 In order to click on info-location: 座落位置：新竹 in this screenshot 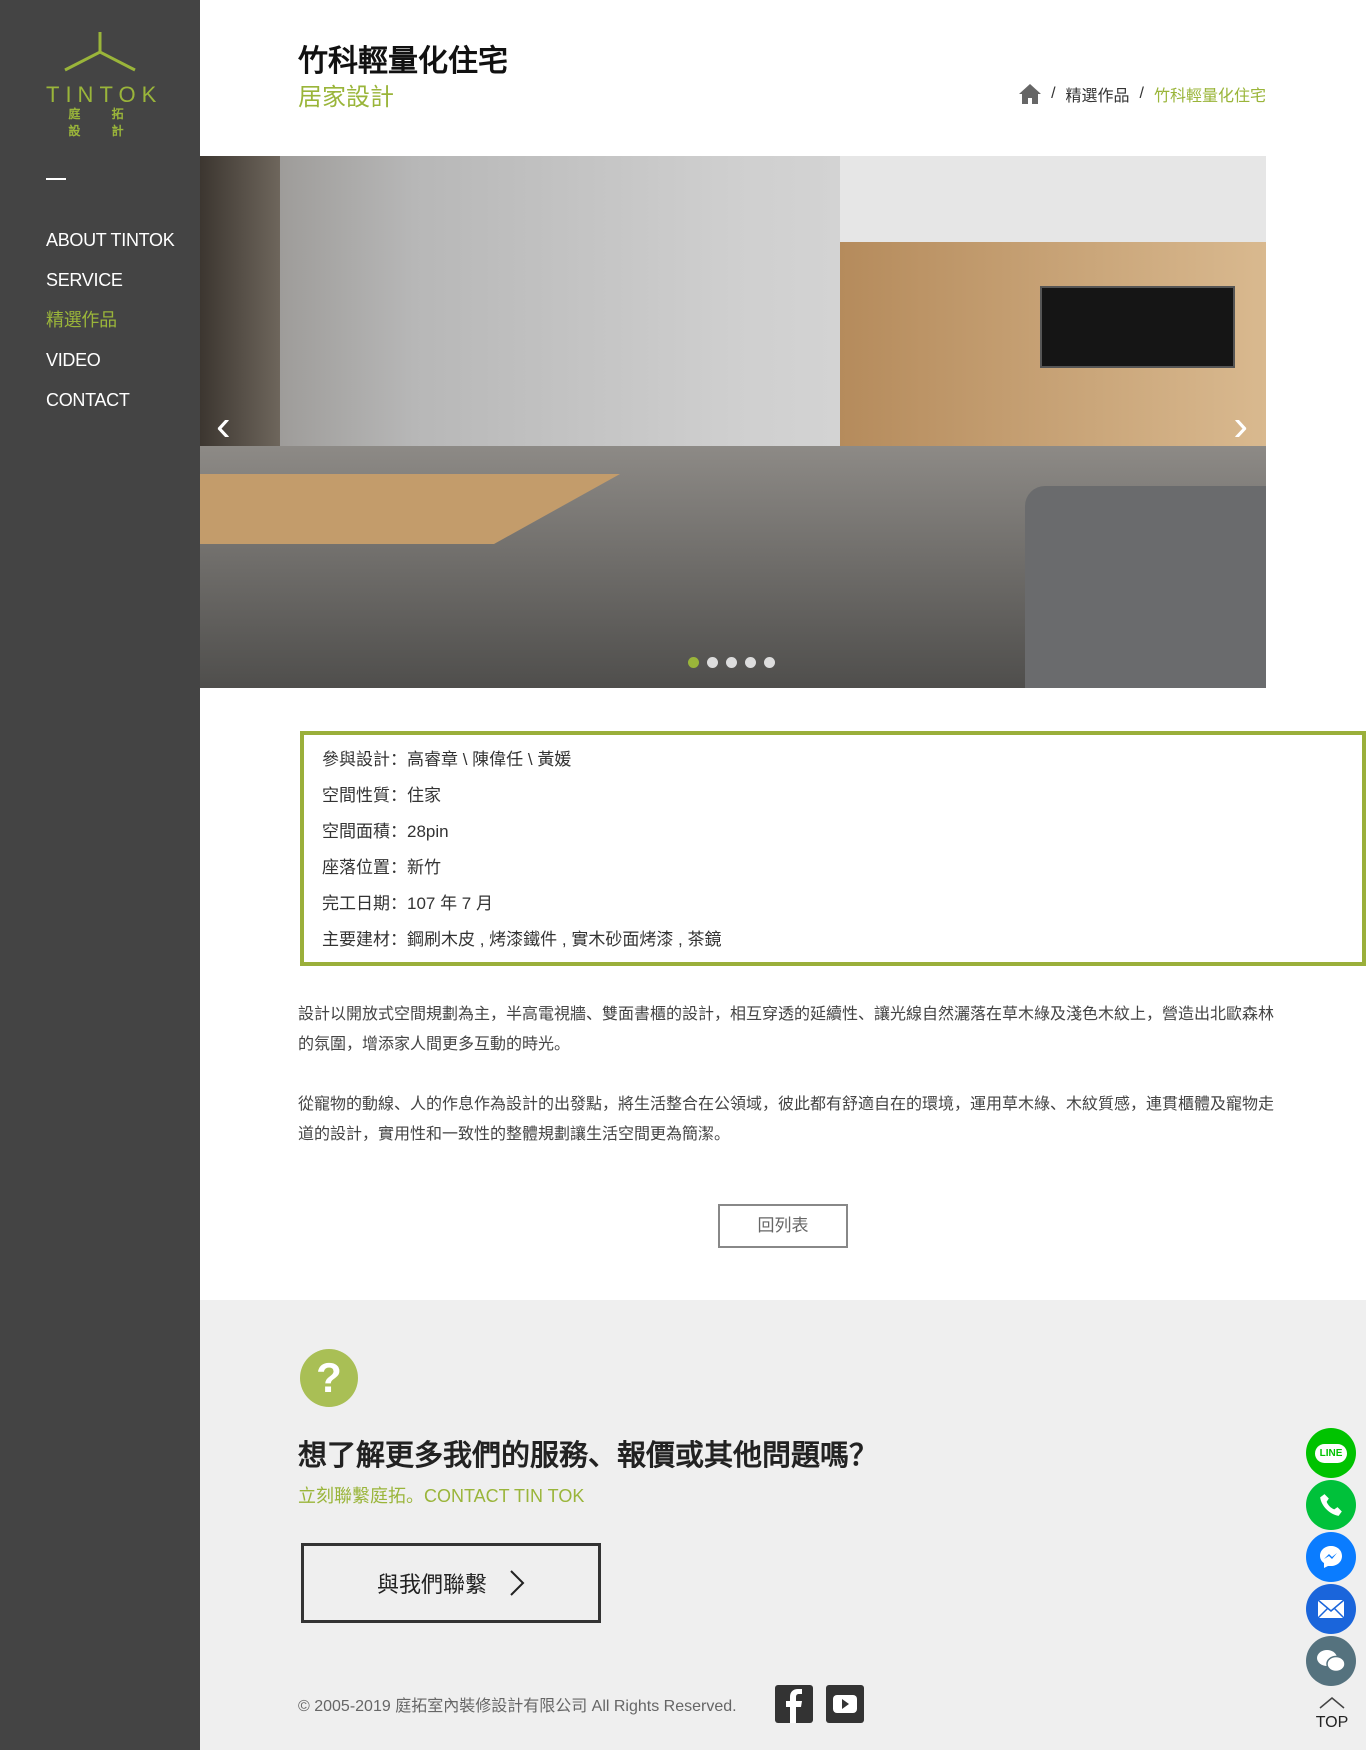, I will do `click(381, 867)`.